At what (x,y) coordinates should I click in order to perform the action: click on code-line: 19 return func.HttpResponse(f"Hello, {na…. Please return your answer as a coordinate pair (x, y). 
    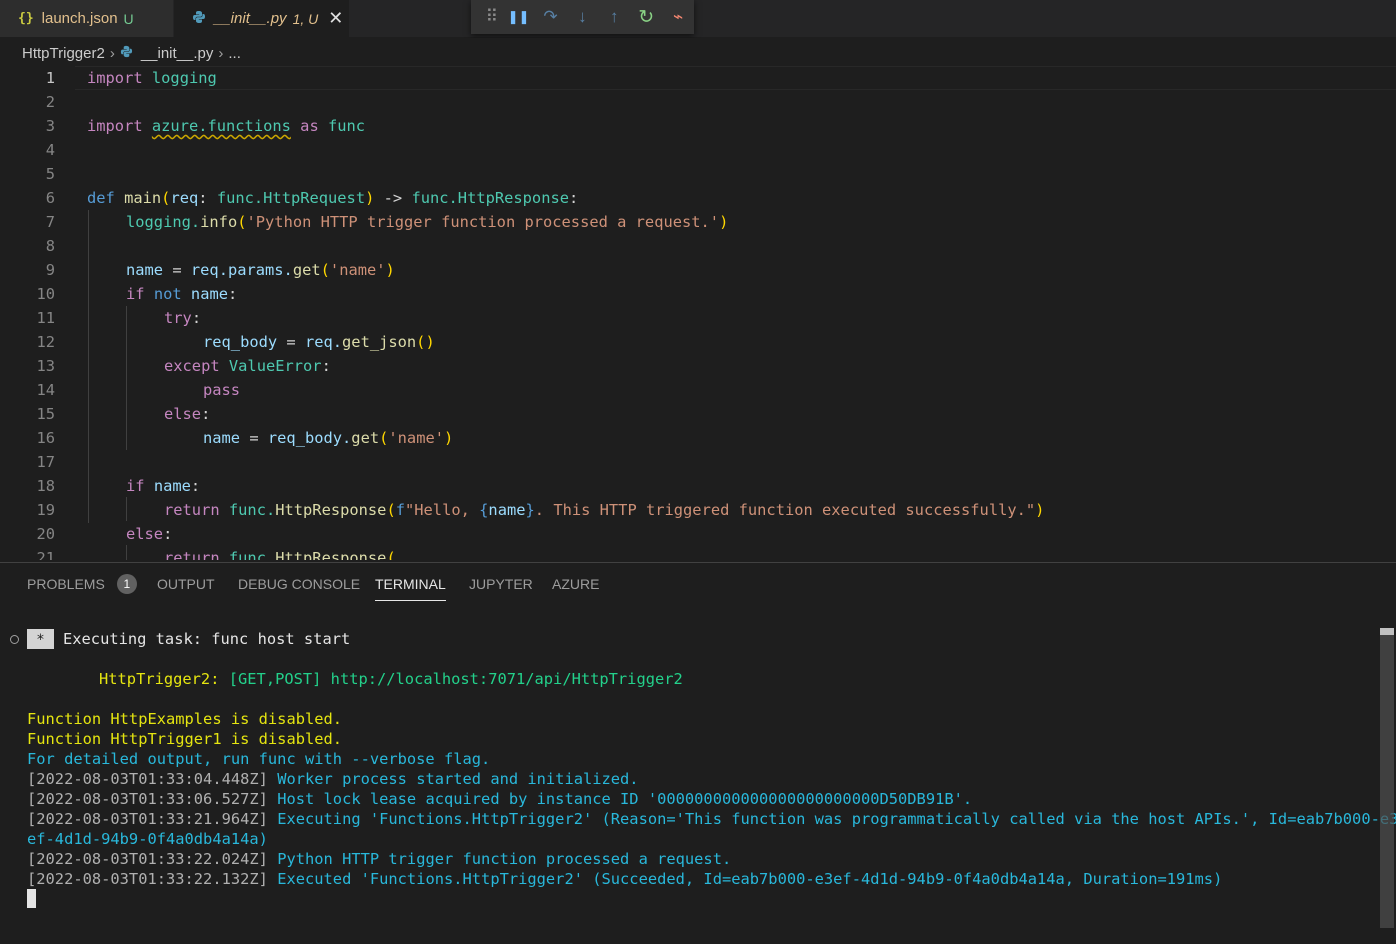
    Looking at the image, I should click on (698, 510).